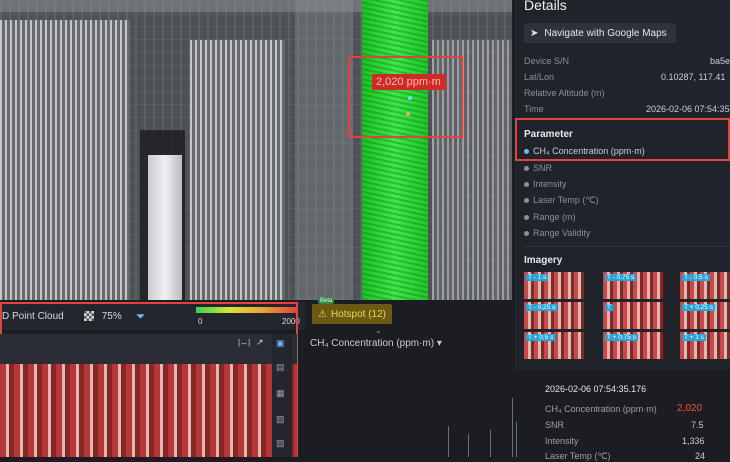 This screenshot has height=462, width=730. What do you see at coordinates (322, 314) in the screenshot?
I see `hotspot-icon: ⚠` at bounding box center [322, 314].